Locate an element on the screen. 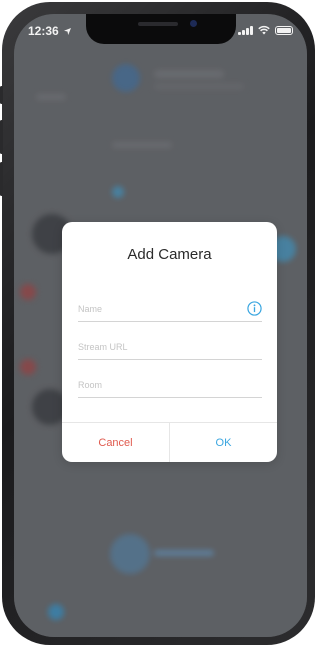 This screenshot has width=320, height=647. status-indicators is located at coordinates (265, 30).